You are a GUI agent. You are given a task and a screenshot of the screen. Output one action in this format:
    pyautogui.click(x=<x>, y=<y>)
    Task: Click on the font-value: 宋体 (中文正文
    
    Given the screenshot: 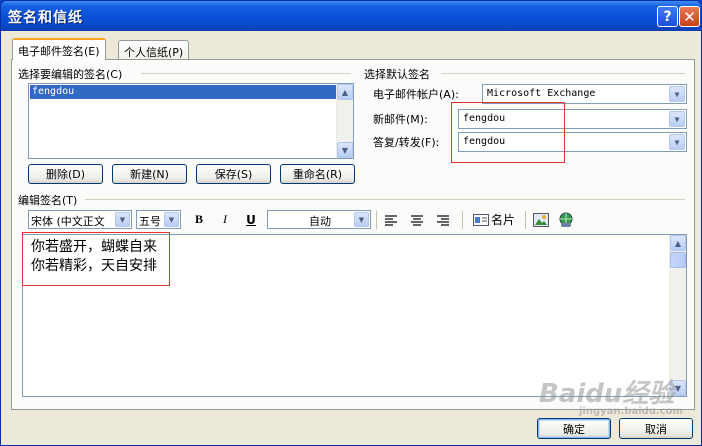 What is the action you would take?
    pyautogui.click(x=68, y=221)
    